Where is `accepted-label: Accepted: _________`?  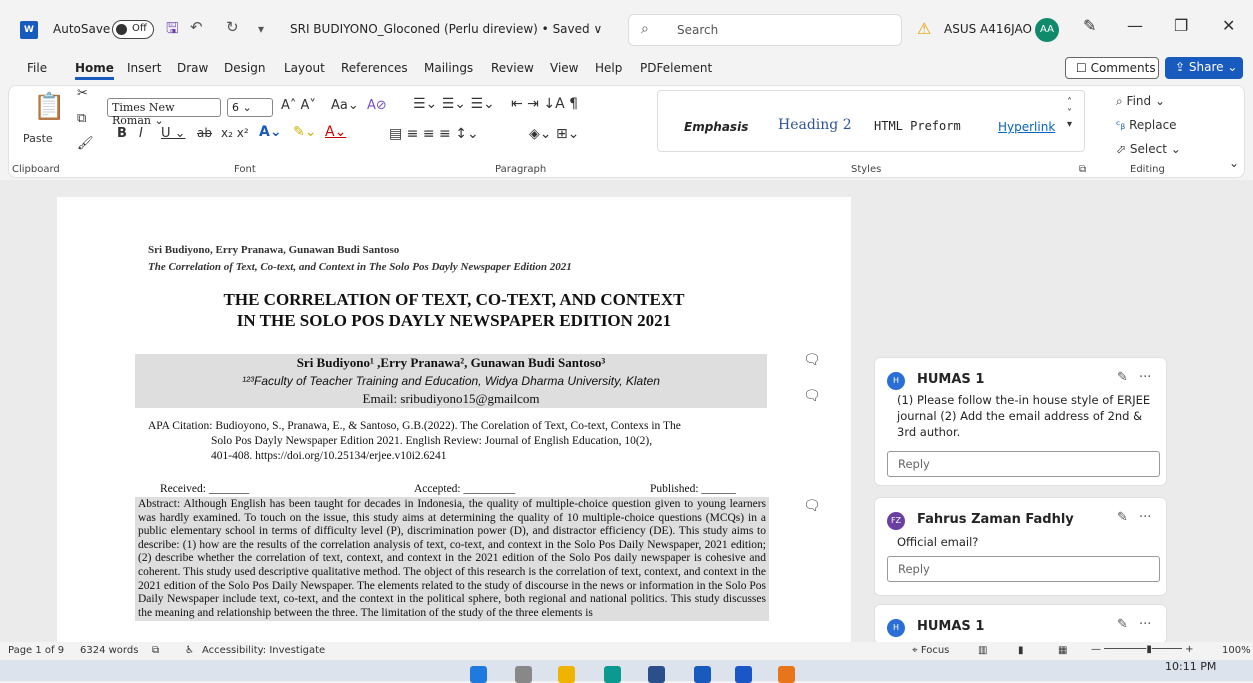 accepted-label: Accepted: _________ is located at coordinates (465, 489).